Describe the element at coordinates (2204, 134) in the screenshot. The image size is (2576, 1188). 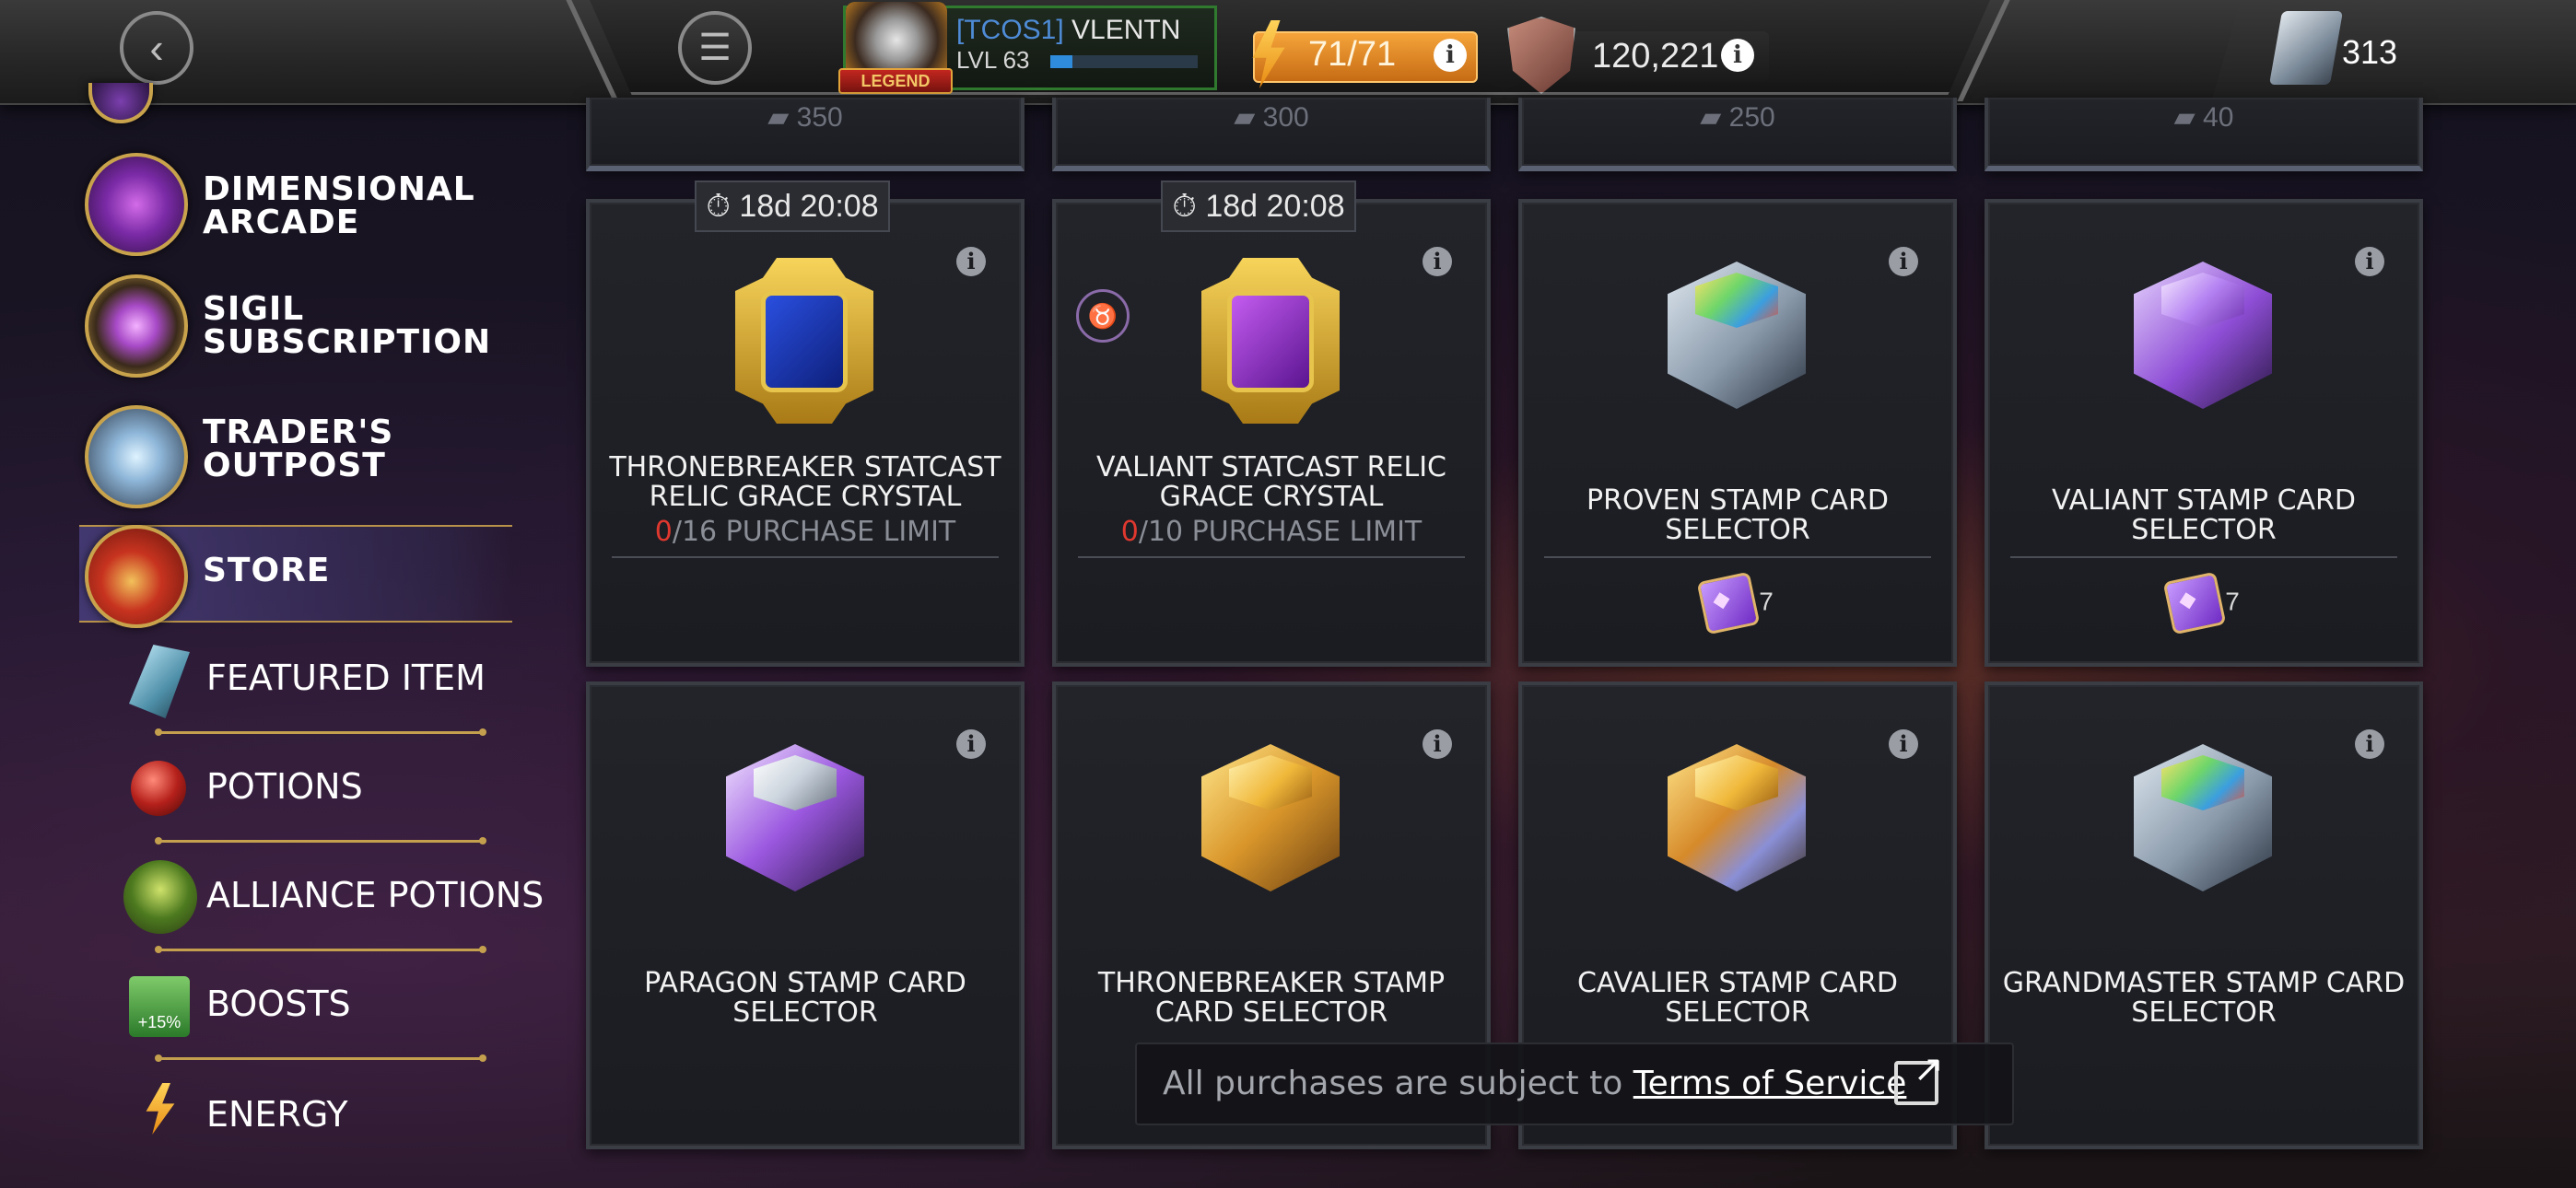
I see `store-card-partial: ▰ 40` at that location.